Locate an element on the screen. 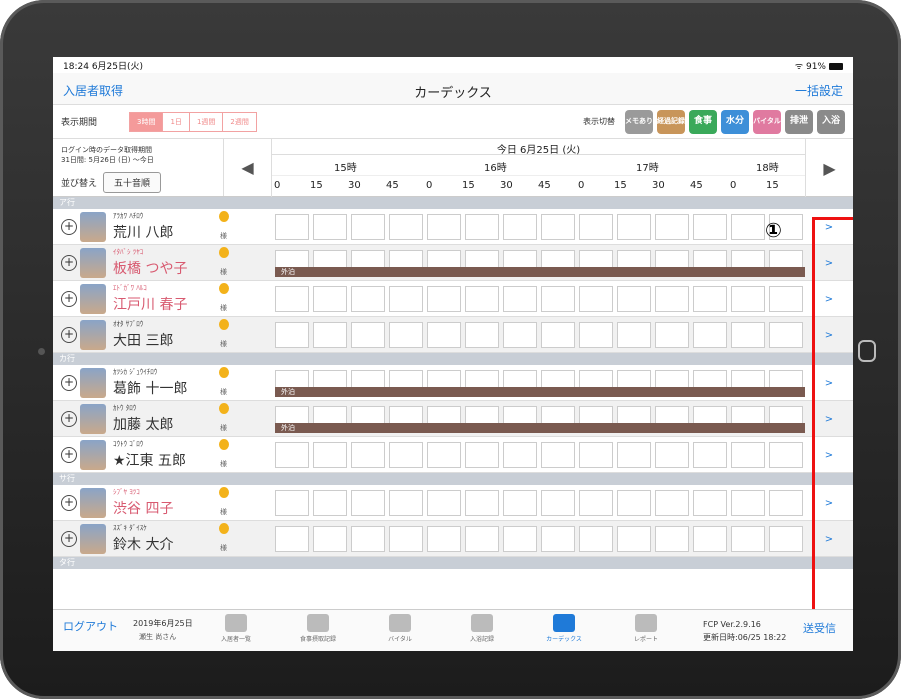 The width and height of the screenshot is (901, 699). sync-button: 送受信 is located at coordinates (819, 628).